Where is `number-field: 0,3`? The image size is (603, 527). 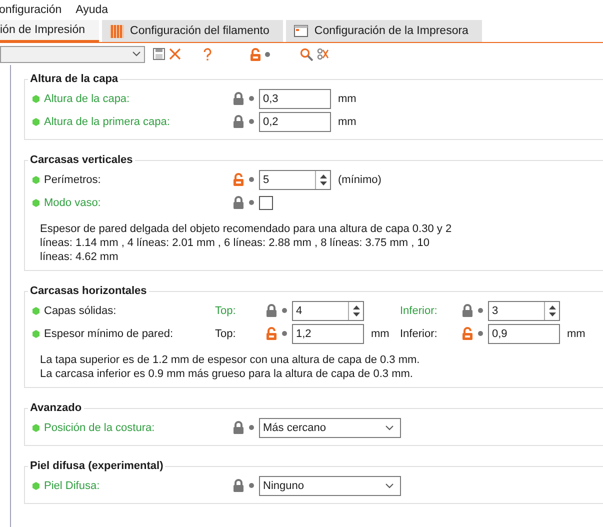
number-field: 0,3 is located at coordinates (295, 98).